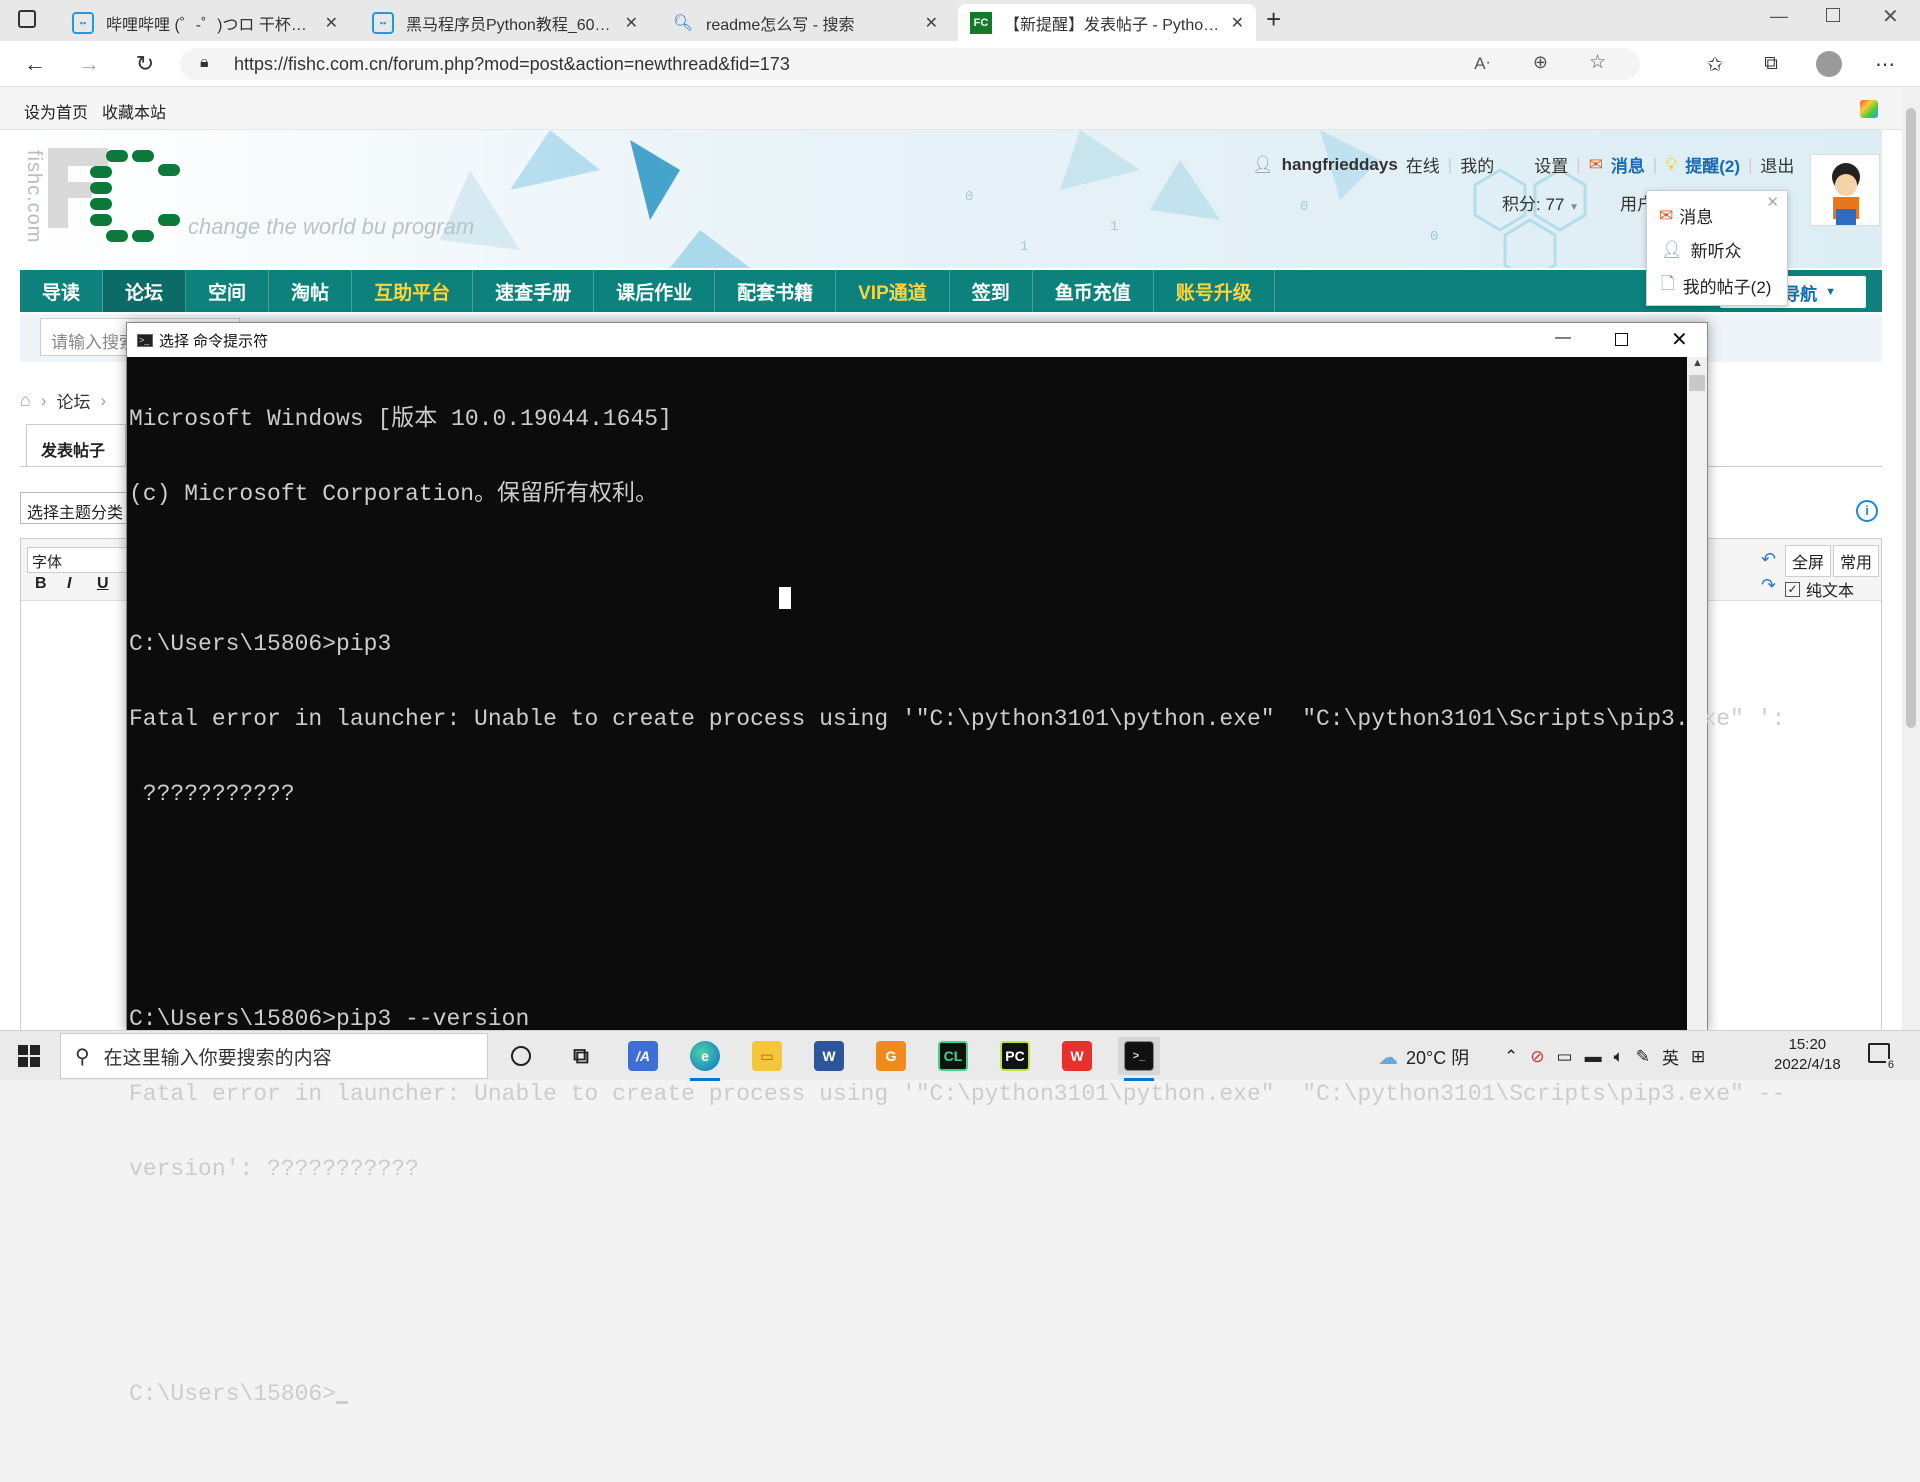 The image size is (1920, 1482). Describe the element at coordinates (103, 584) in the screenshot. I see `underline-button: U` at that location.